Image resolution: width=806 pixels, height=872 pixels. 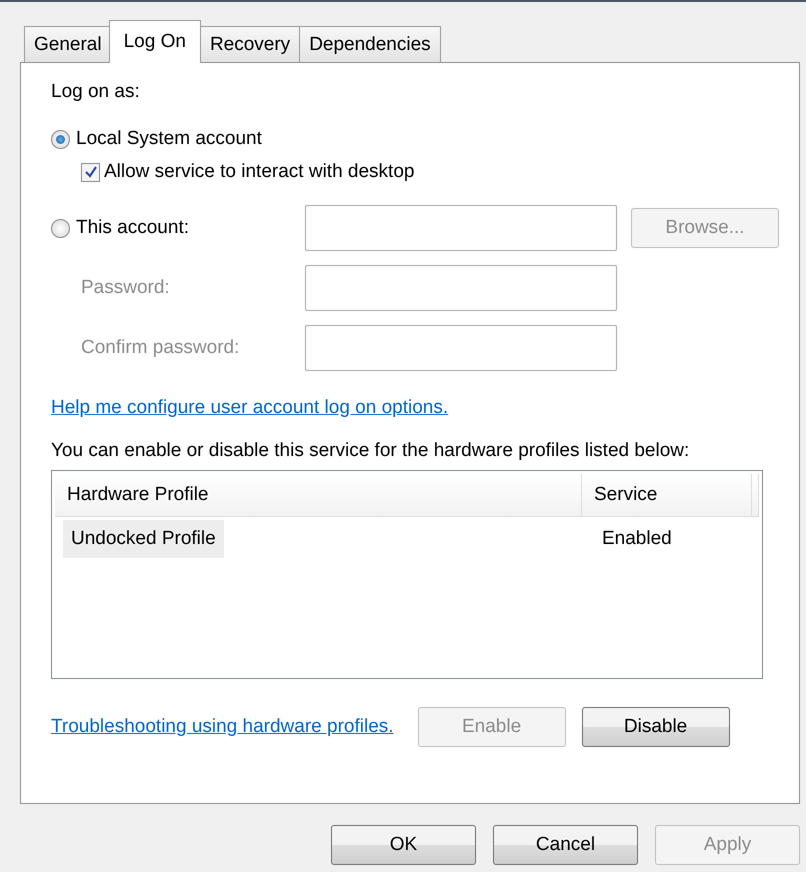 What do you see at coordinates (96, 92) in the screenshot?
I see `section-label: Log on as:` at bounding box center [96, 92].